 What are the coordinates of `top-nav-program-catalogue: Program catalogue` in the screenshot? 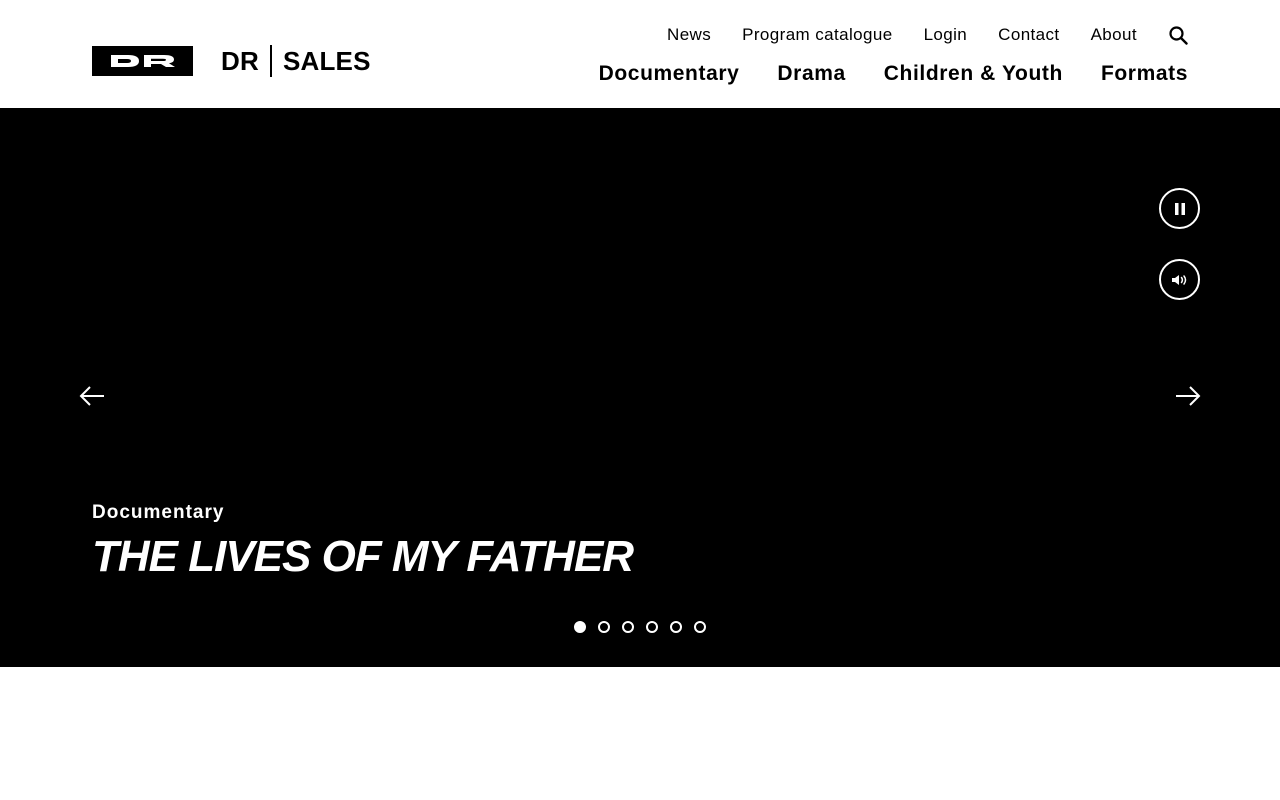 It's located at (817, 35).